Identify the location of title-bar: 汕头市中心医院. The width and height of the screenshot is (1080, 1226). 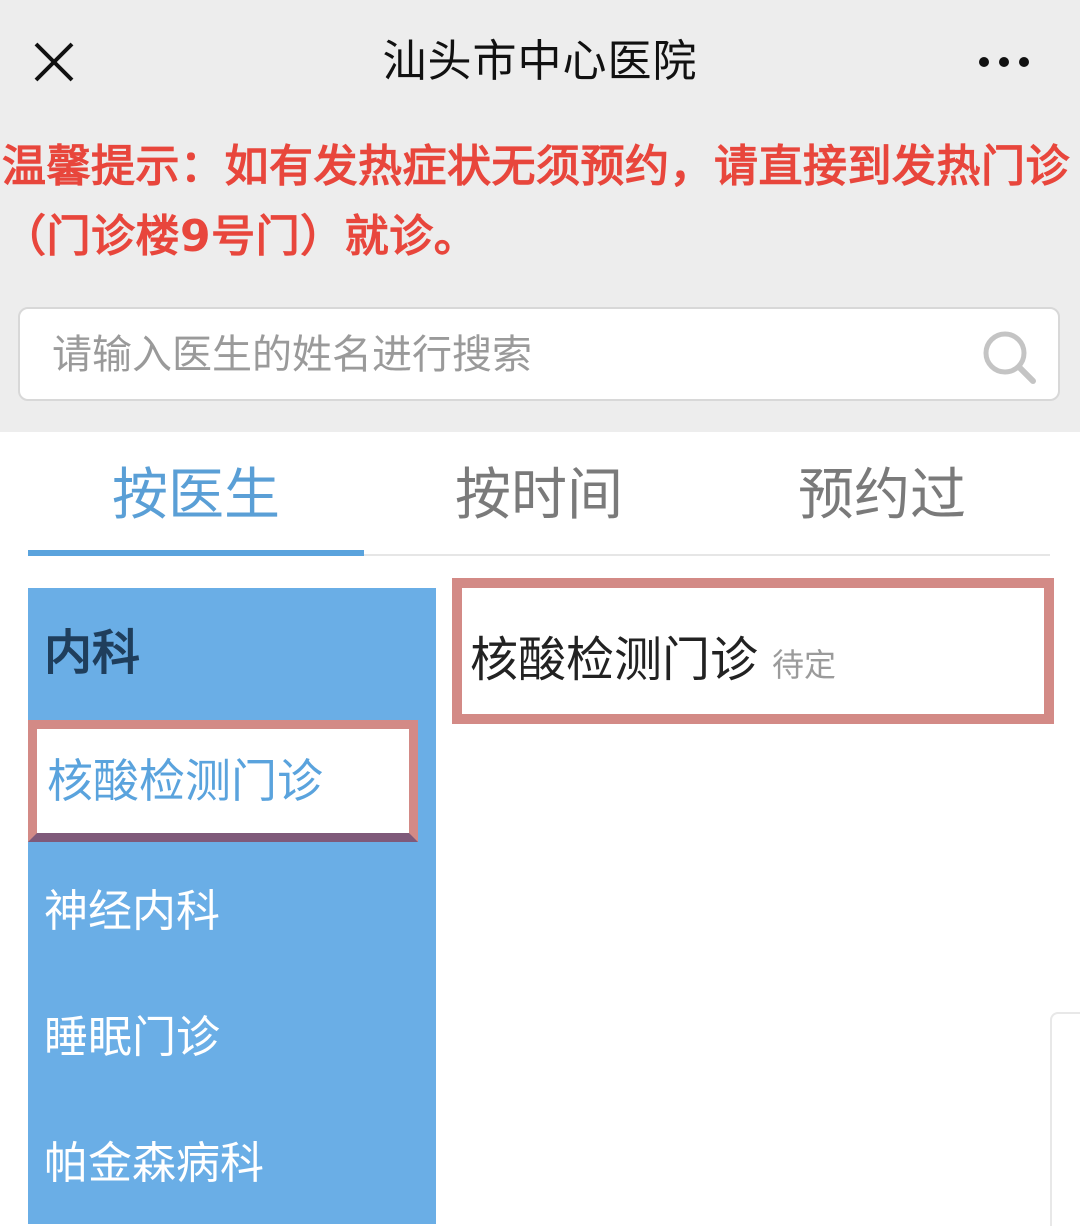
(540, 62).